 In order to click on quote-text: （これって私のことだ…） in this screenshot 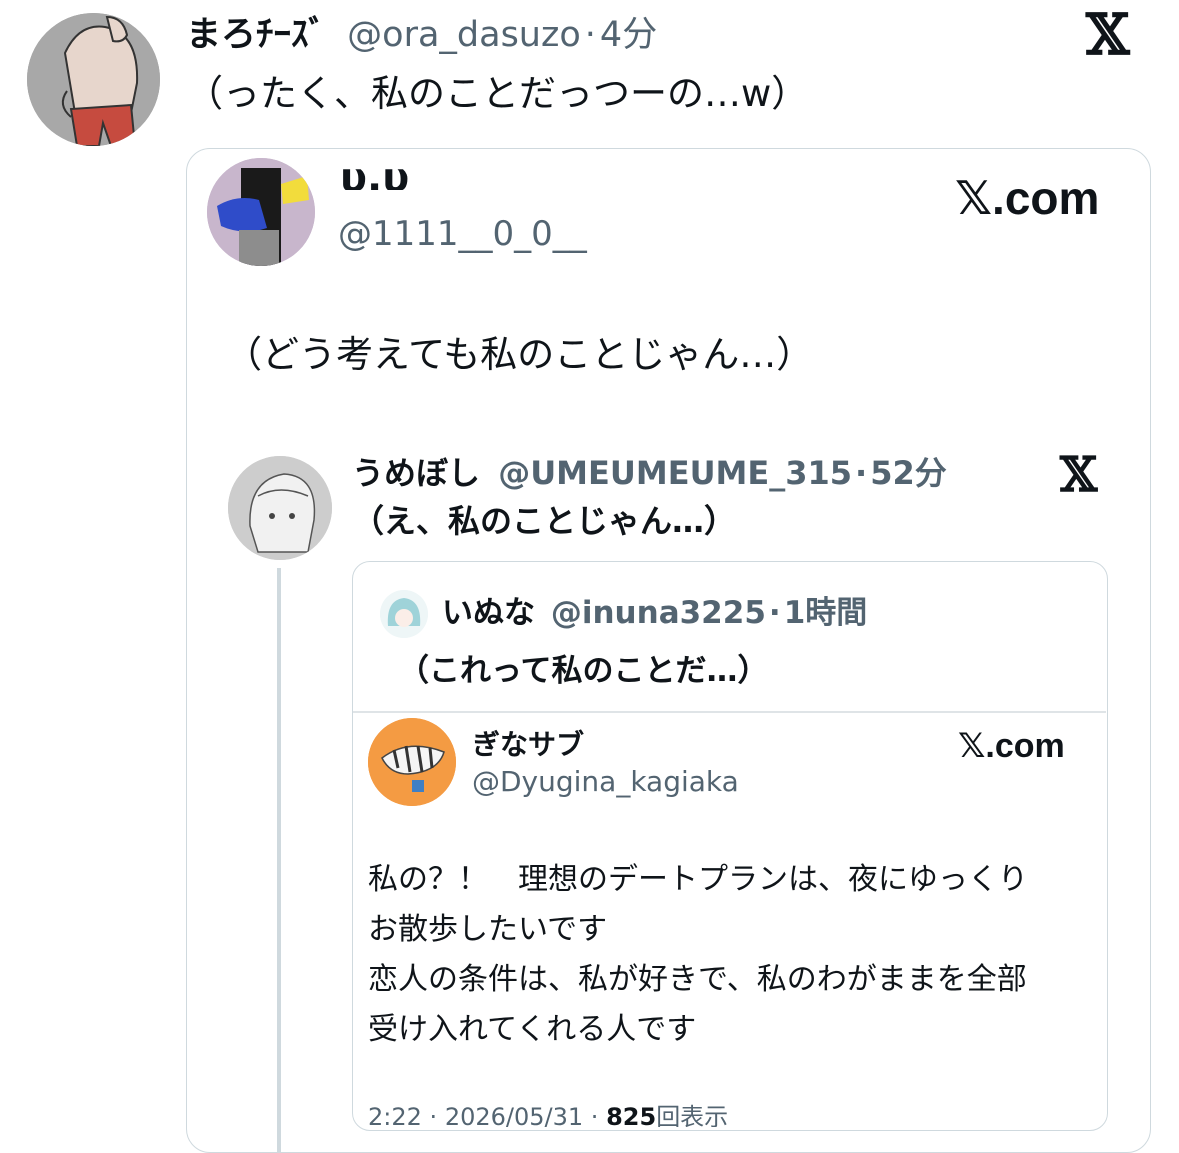, I will do `click(583, 671)`.